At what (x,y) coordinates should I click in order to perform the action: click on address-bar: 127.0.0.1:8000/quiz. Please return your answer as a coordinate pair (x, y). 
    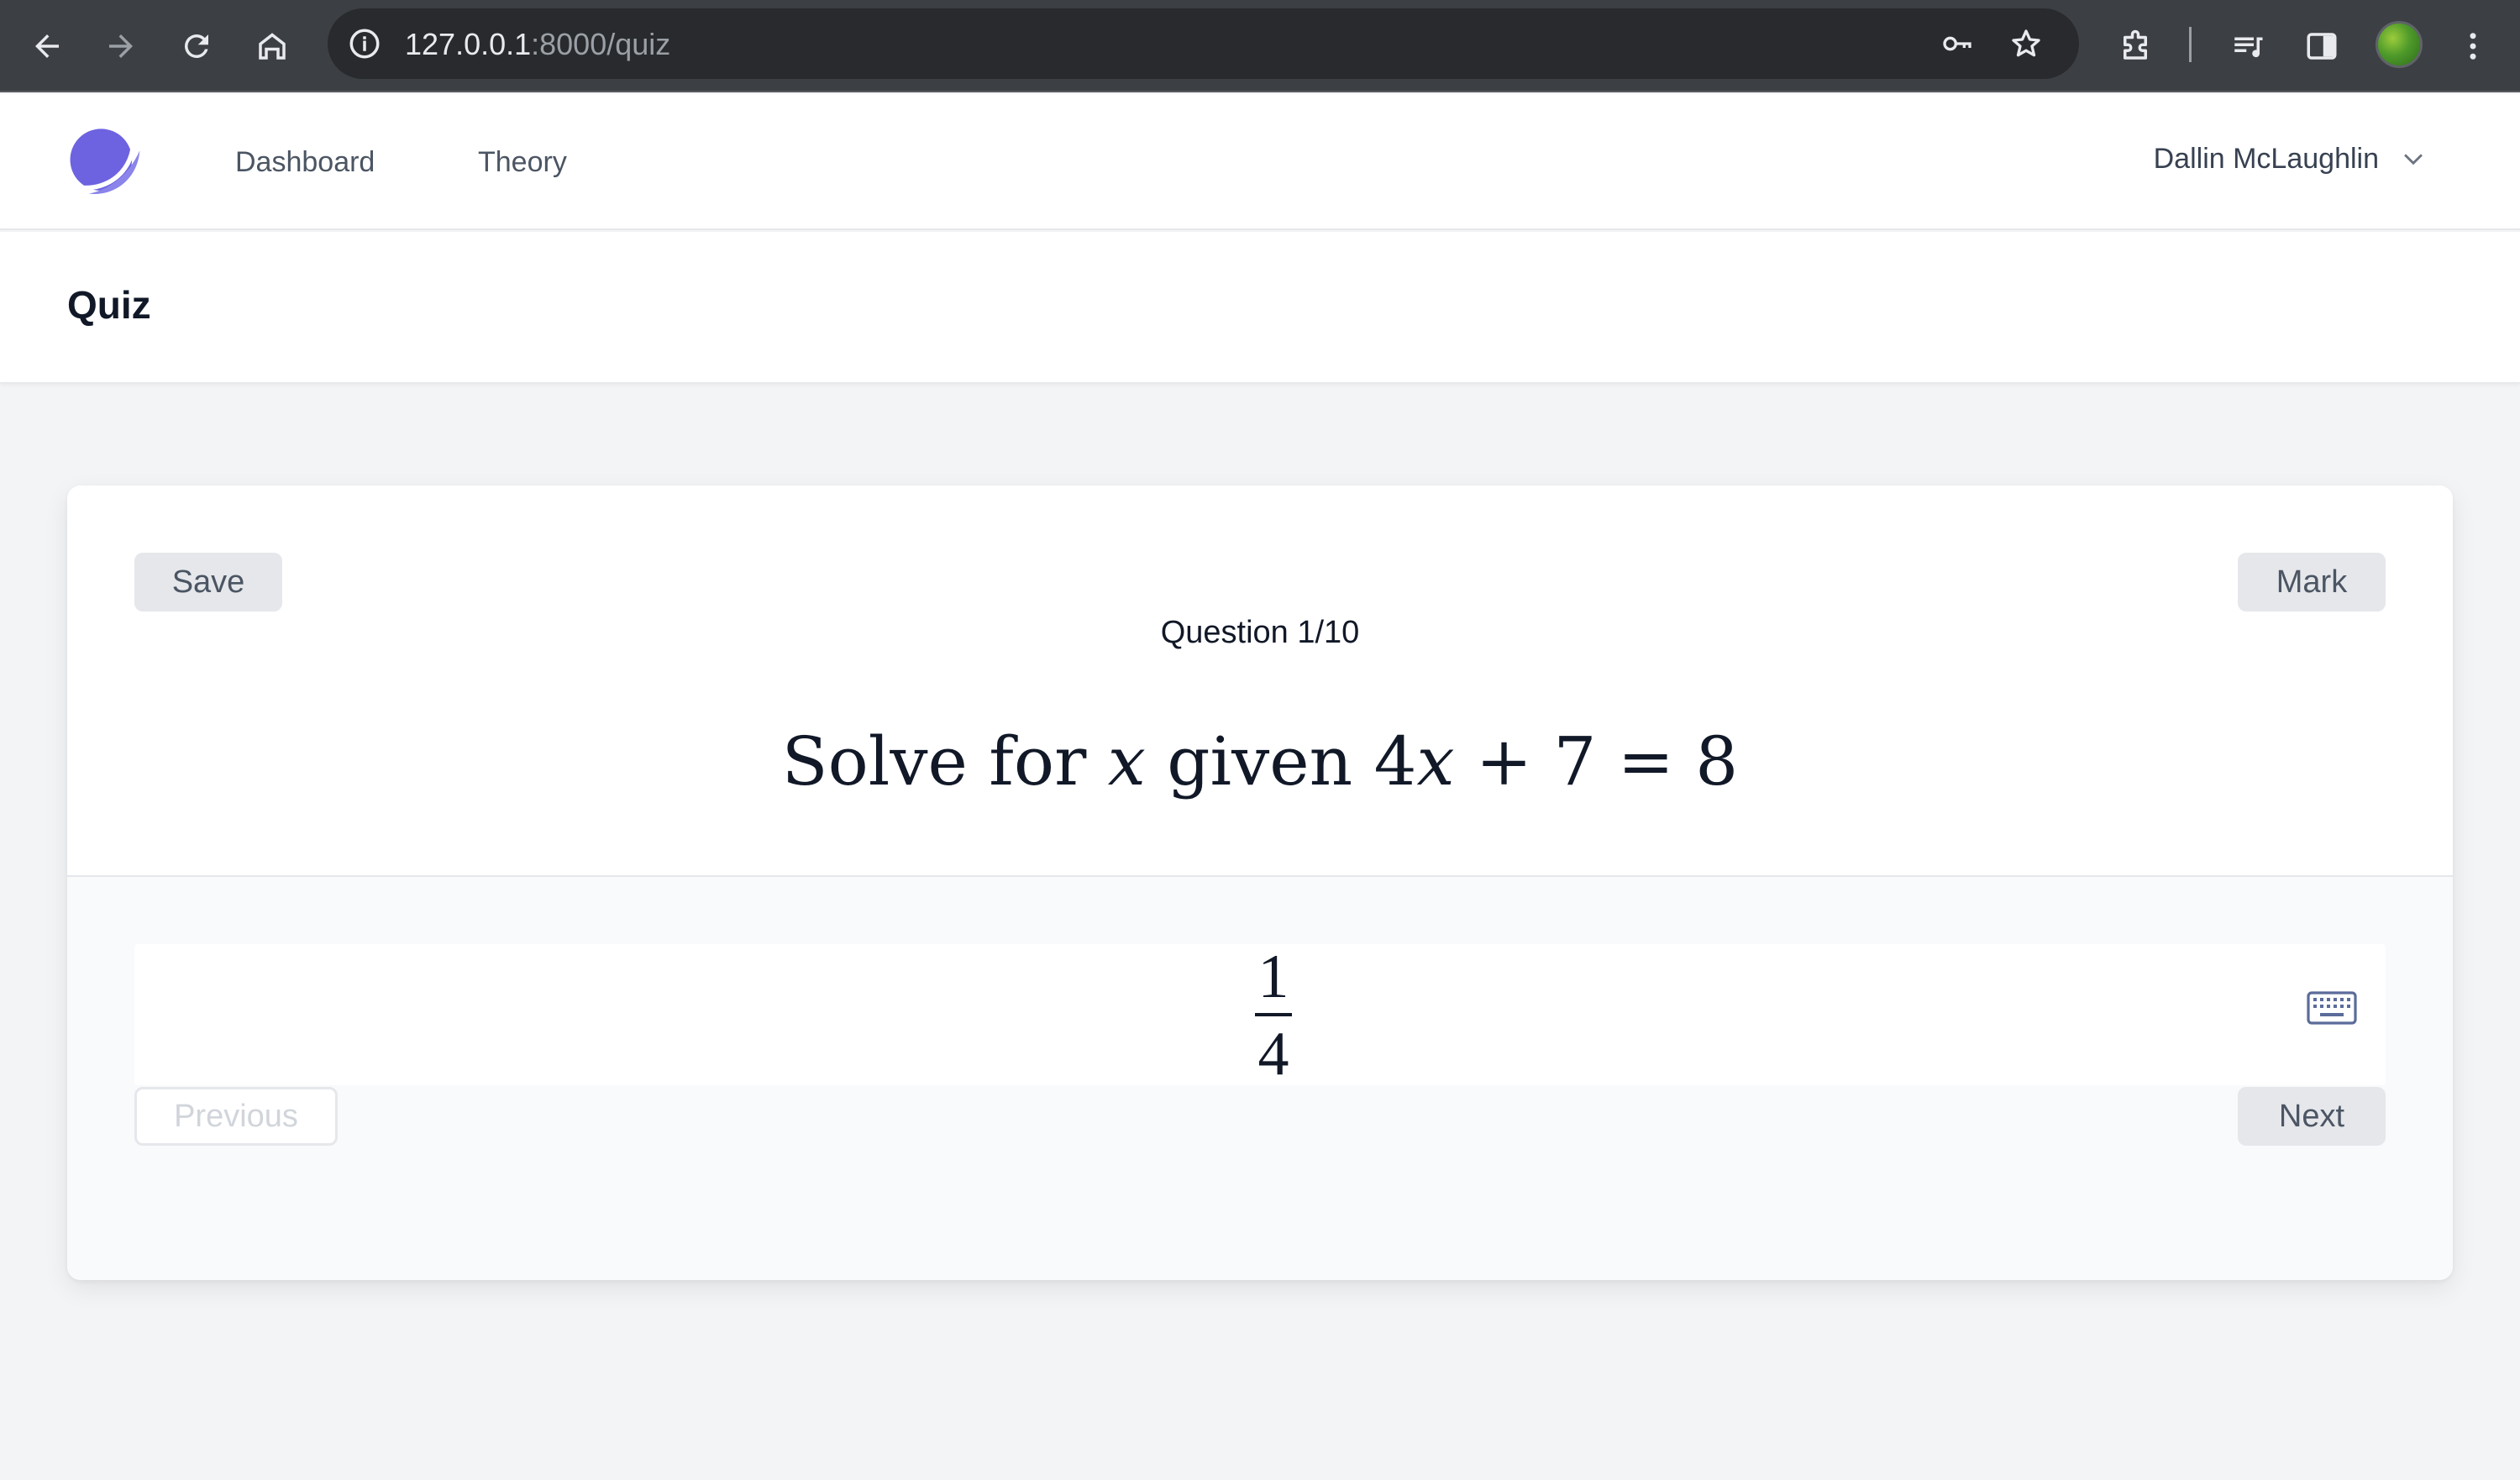
    Looking at the image, I should click on (1203, 43).